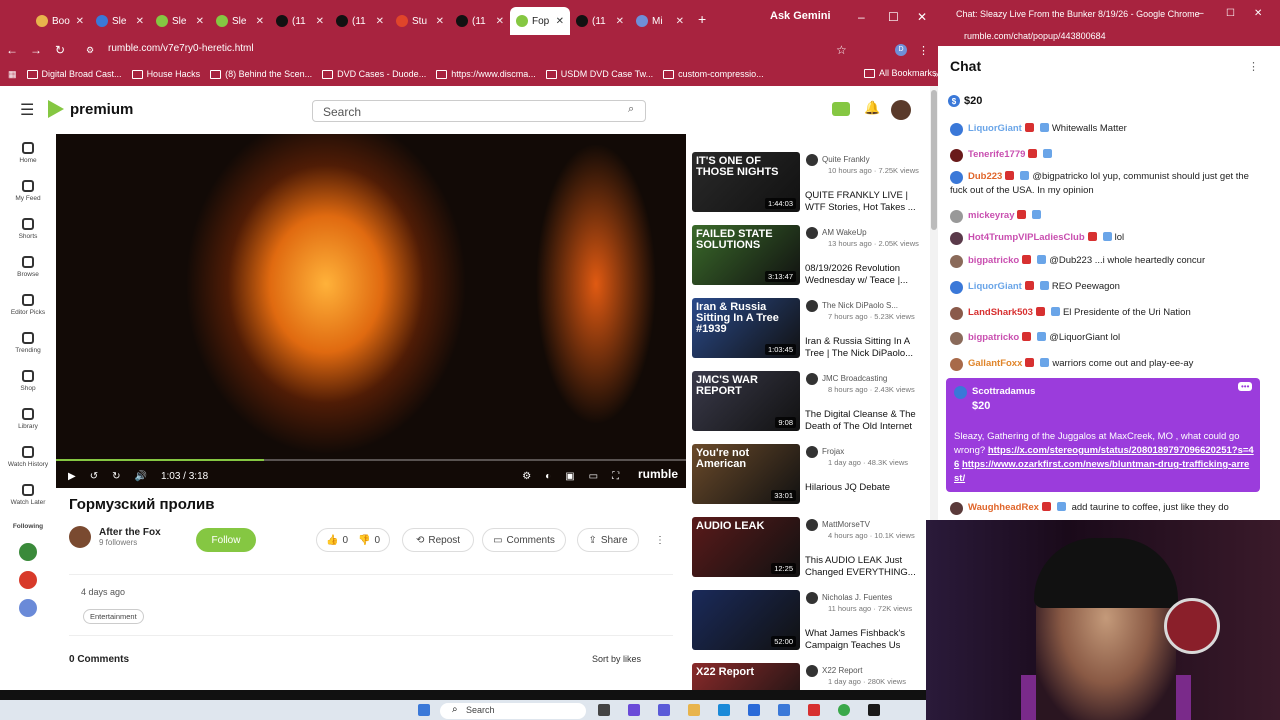 The width and height of the screenshot is (1280, 720). I want to click on channel-avatar, so click(80, 537).